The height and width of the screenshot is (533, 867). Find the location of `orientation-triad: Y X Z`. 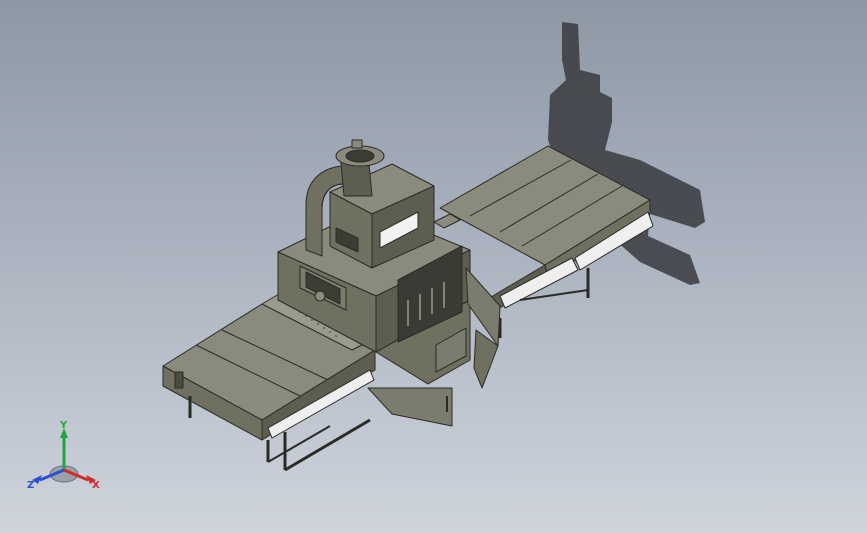

orientation-triad: Y X Z is located at coordinates (64, 458).